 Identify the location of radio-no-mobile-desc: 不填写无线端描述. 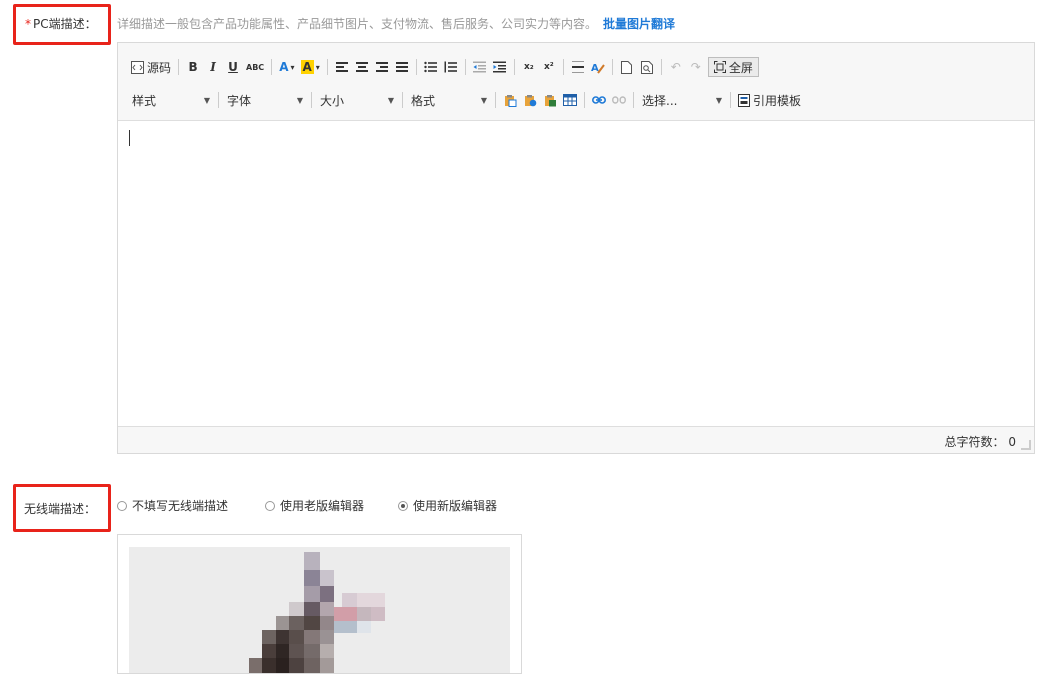
(172, 505).